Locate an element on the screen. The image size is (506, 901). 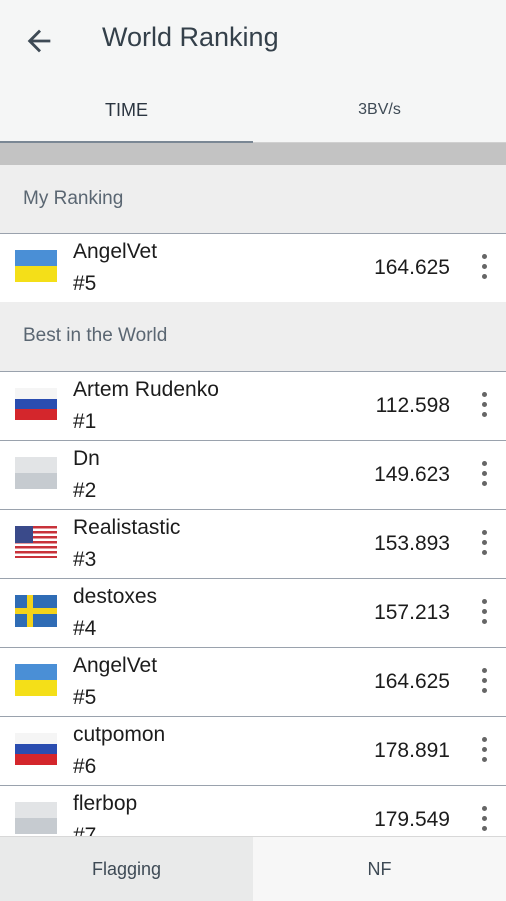
sweden-flag-icon is located at coordinates (36, 611).